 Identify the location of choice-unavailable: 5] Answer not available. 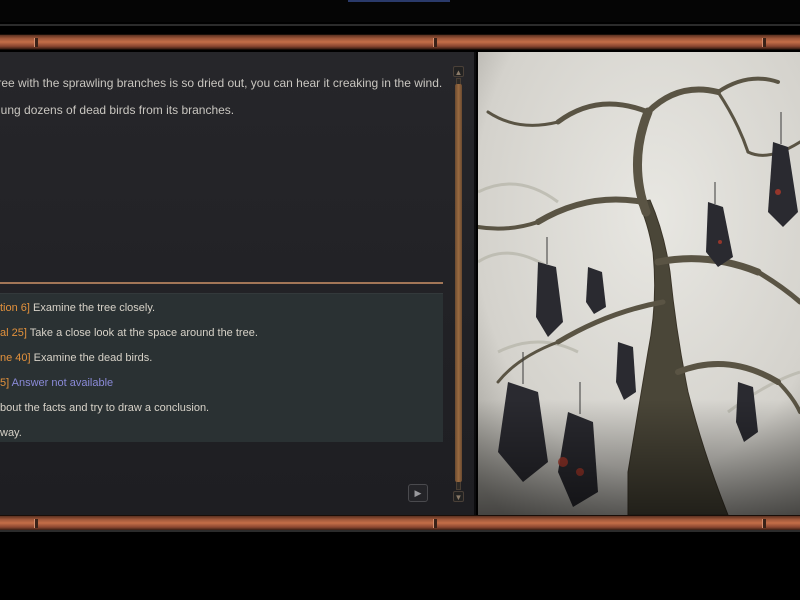
(220, 383).